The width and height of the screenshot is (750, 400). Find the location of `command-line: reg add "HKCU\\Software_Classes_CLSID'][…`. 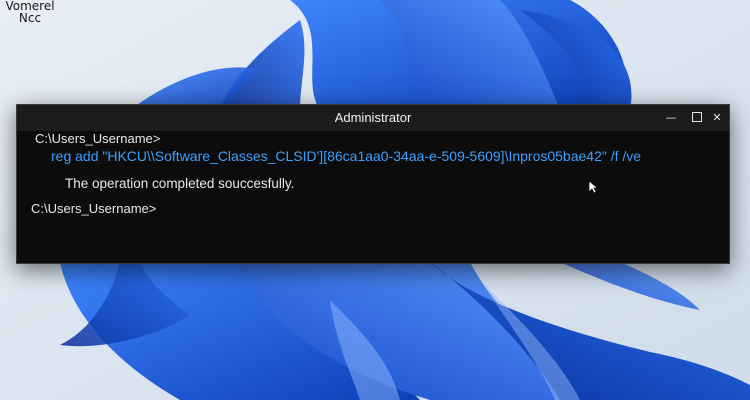

command-line: reg add "HKCU\\Software_Classes_CLSID'][… is located at coordinates (346, 156).